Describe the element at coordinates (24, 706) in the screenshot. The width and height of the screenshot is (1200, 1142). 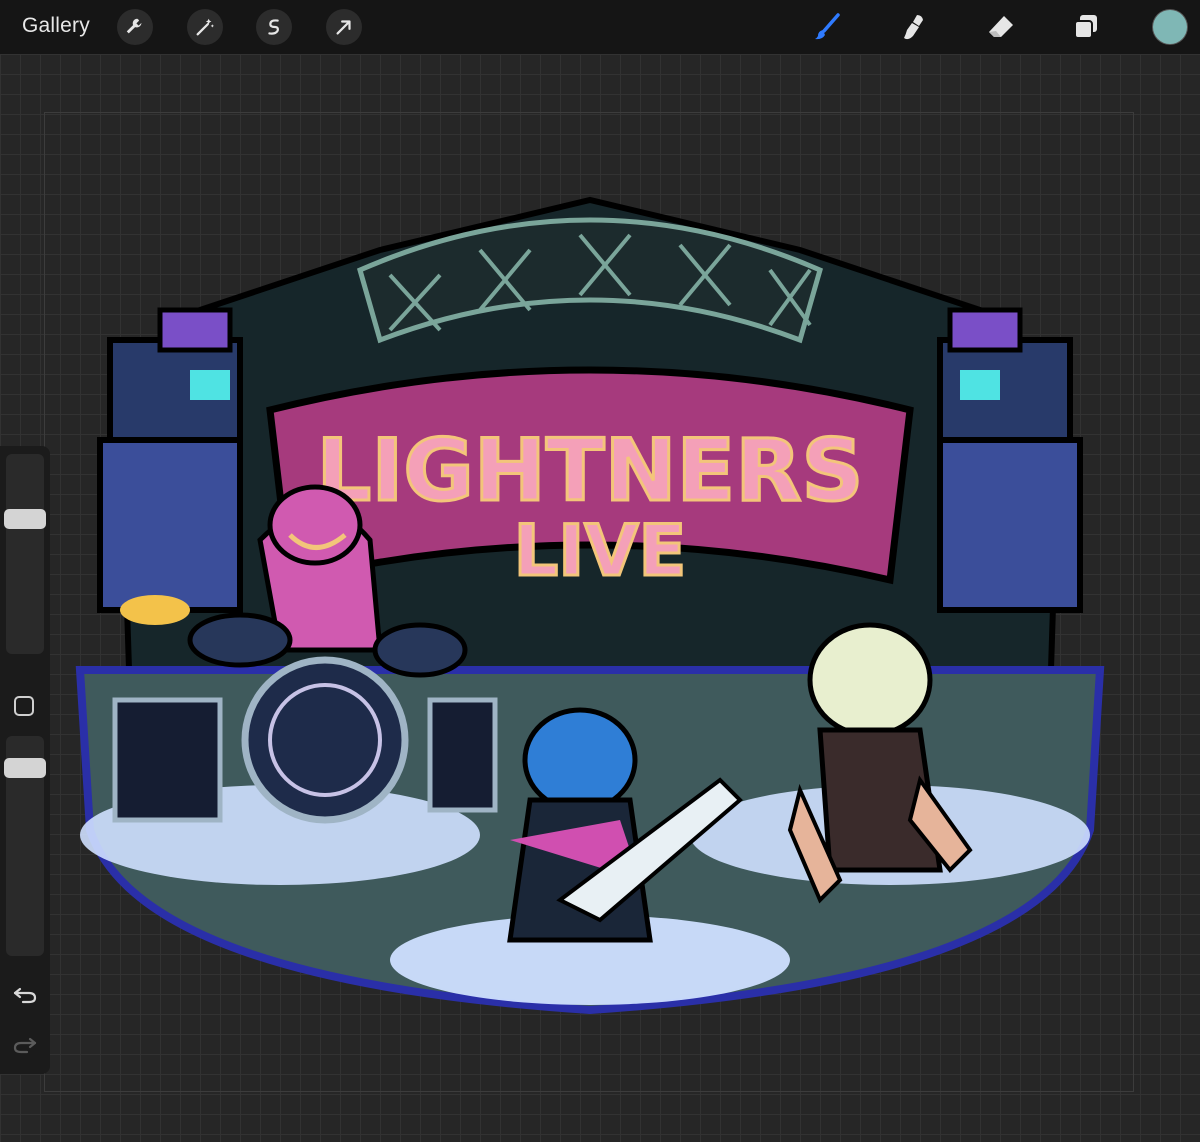
I see `modify-square-icon` at that location.